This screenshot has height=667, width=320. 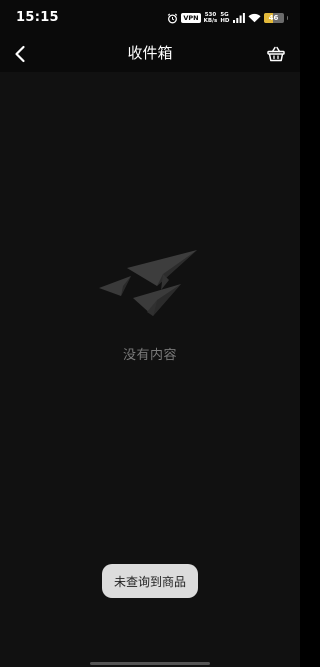 I want to click on toast: 未查询到商品, so click(x=150, y=581).